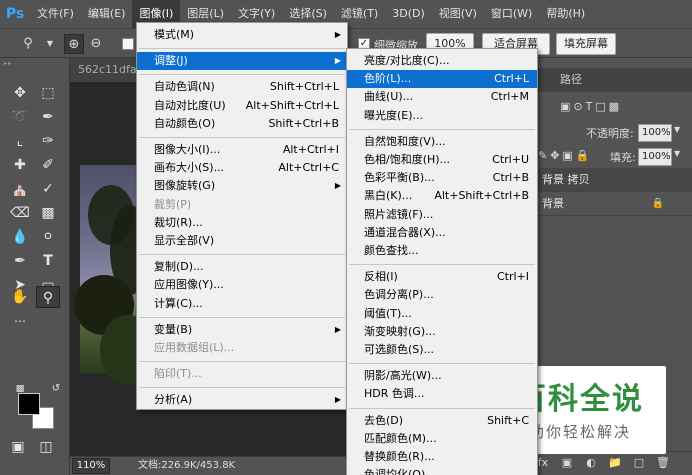 This screenshot has height=475, width=692. I want to click on adjustment-layer-icon: ◐, so click(591, 463).